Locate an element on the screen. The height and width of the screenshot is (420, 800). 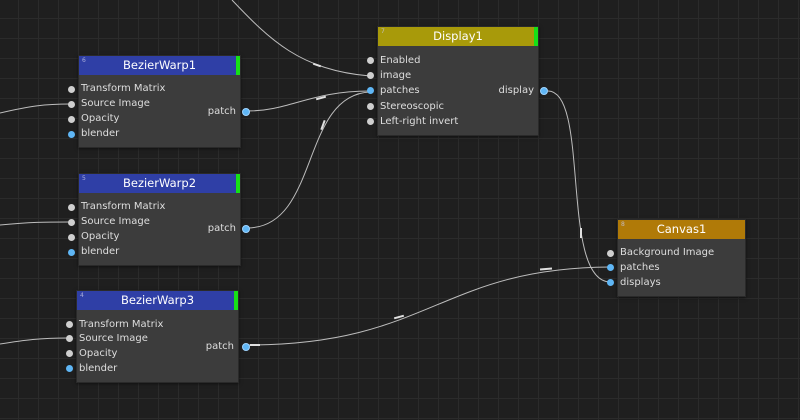
input-port-image: image is located at coordinates (396, 75).